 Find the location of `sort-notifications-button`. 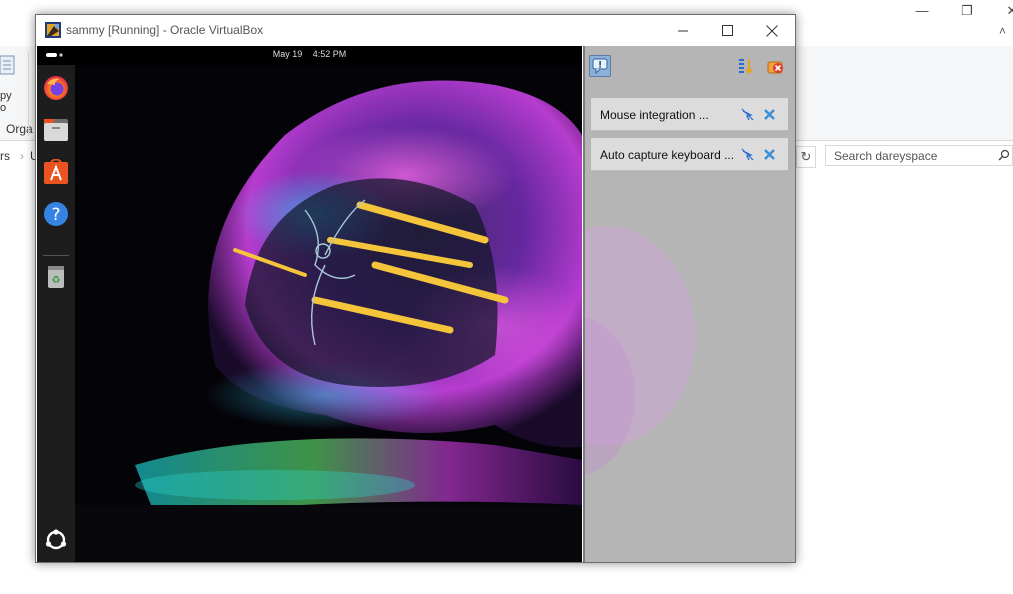

sort-notifications-button is located at coordinates (746, 66).